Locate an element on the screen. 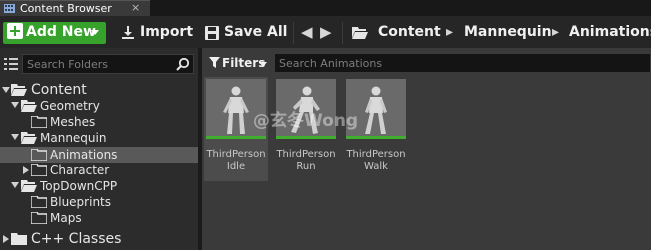  tree-item-maps: Maps is located at coordinates (99, 218).